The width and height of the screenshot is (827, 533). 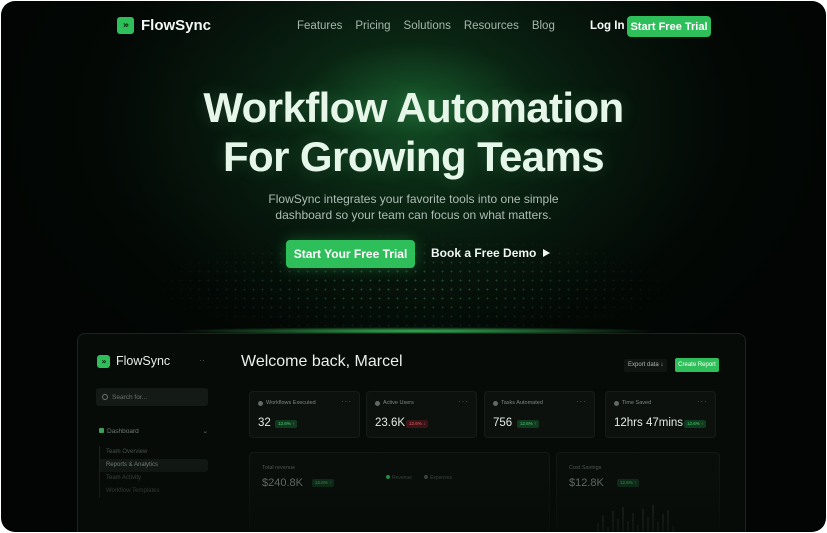 I want to click on hero-title: Workflow Automation For Growing Teams, so click(x=413, y=132).